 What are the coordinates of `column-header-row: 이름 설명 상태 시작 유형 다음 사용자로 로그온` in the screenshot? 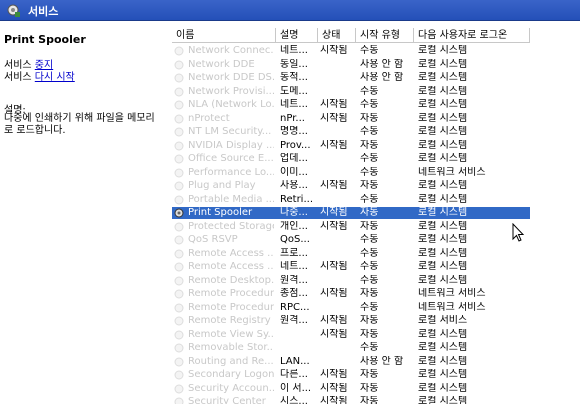 It's located at (376, 36).